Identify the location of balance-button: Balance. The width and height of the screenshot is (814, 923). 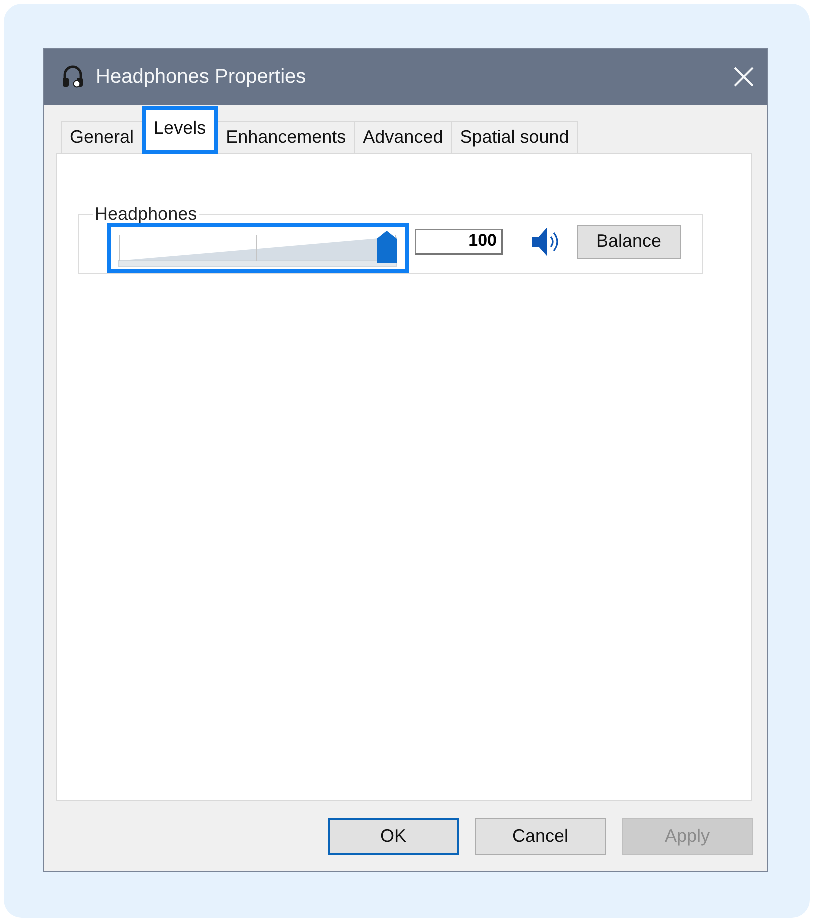
(629, 241).